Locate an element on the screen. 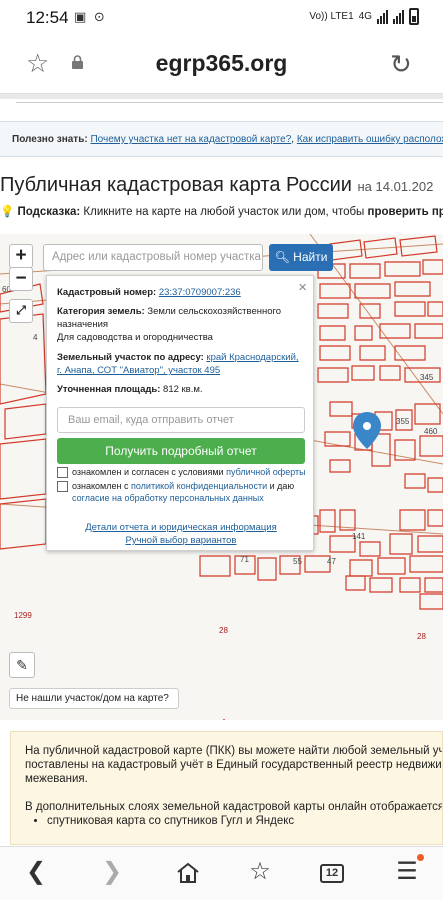 Image resolution: width=443 pixels, height=900 pixels. page-title-text: Публичная кадастровая карта России is located at coordinates (176, 185).